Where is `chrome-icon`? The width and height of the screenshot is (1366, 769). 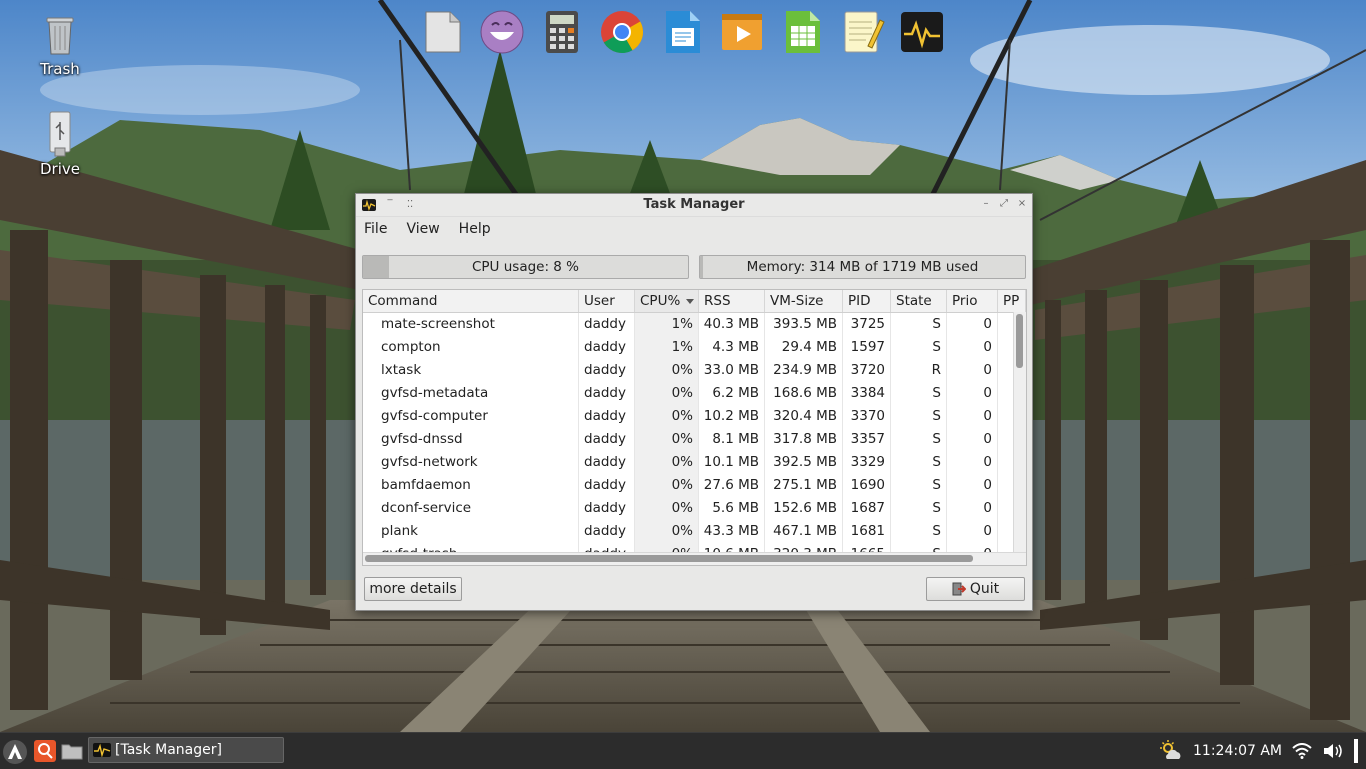 chrome-icon is located at coordinates (622, 32).